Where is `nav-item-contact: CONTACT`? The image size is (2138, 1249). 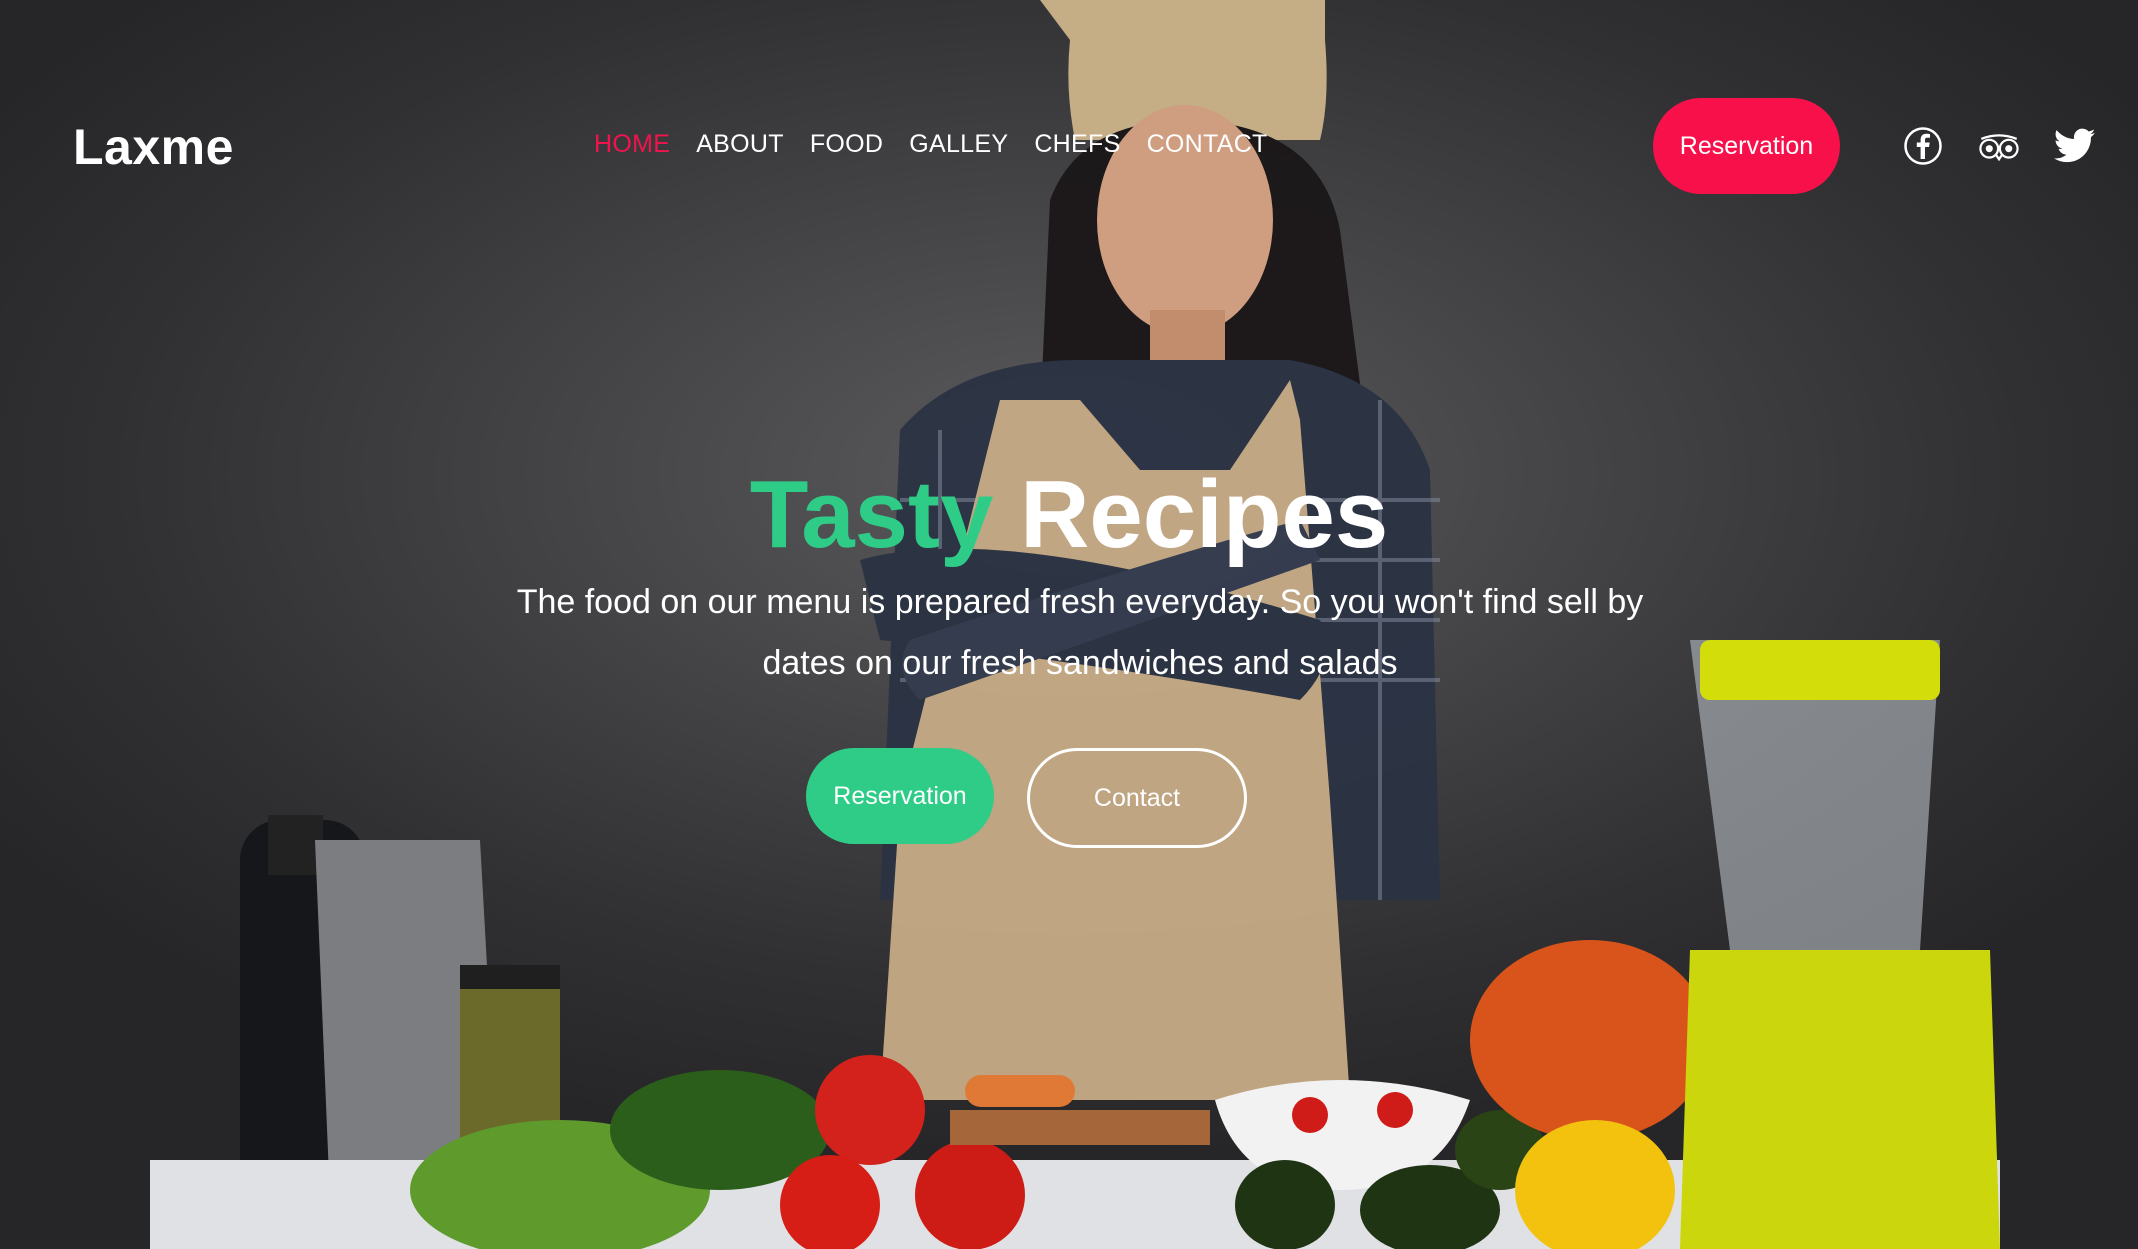
nav-item-contact: CONTACT is located at coordinates (1207, 144).